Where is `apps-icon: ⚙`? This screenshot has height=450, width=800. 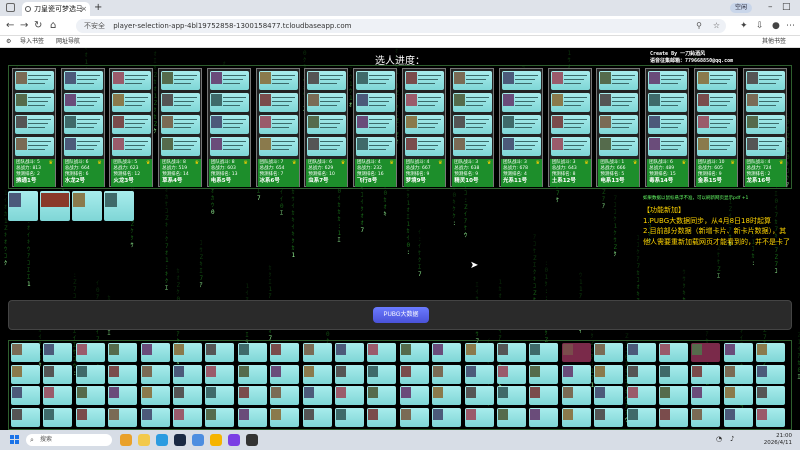 apps-icon: ⚙ is located at coordinates (8, 42).